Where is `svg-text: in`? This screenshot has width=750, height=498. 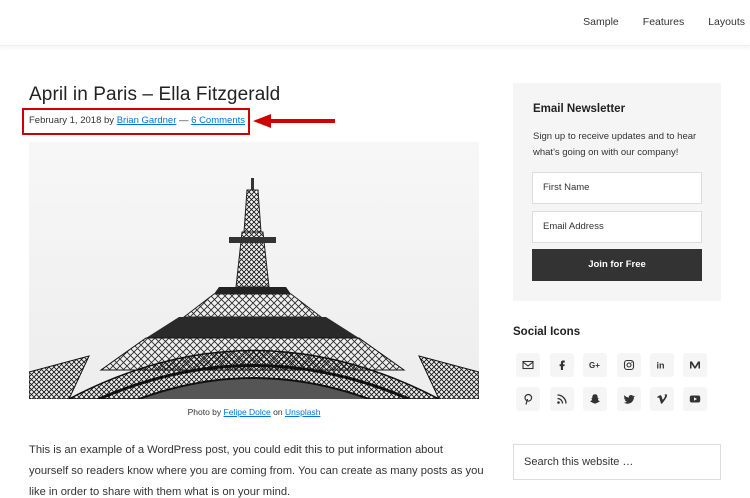
svg-text: in is located at coordinates (661, 366).